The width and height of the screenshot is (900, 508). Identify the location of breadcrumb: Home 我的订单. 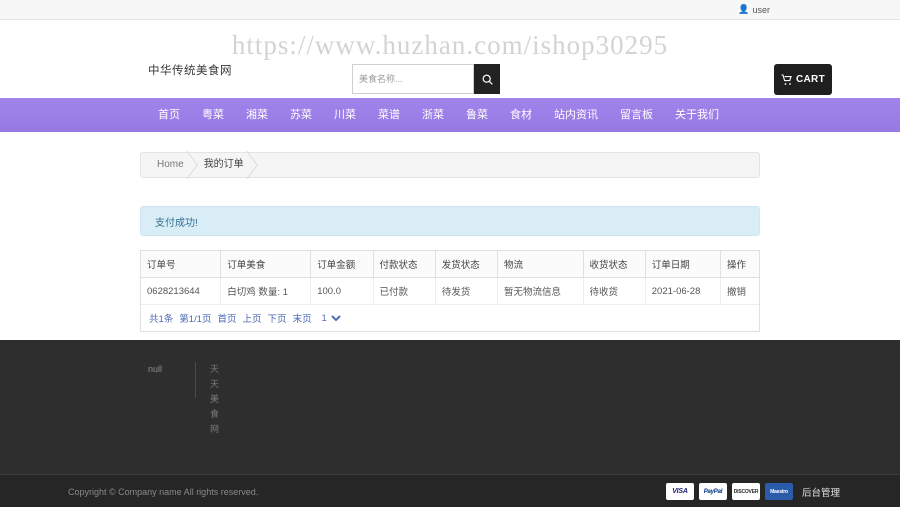
(450, 165).